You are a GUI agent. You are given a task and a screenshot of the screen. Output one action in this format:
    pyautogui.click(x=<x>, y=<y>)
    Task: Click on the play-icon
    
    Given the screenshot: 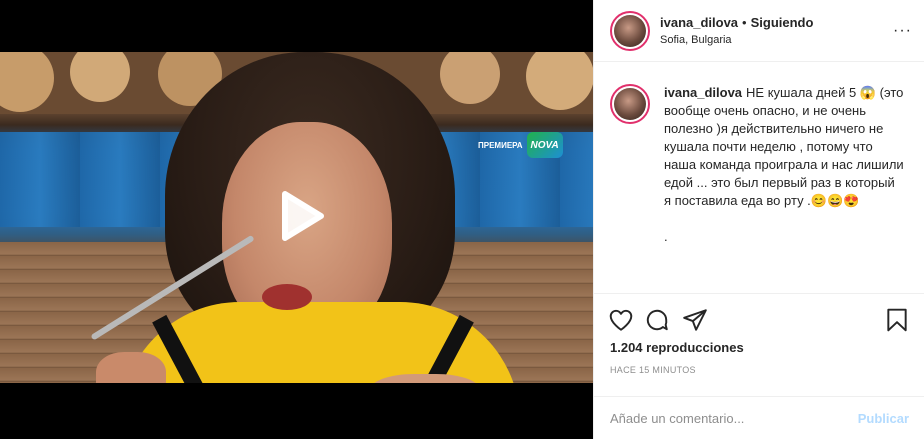 What is the action you would take?
    pyautogui.click(x=297, y=216)
    